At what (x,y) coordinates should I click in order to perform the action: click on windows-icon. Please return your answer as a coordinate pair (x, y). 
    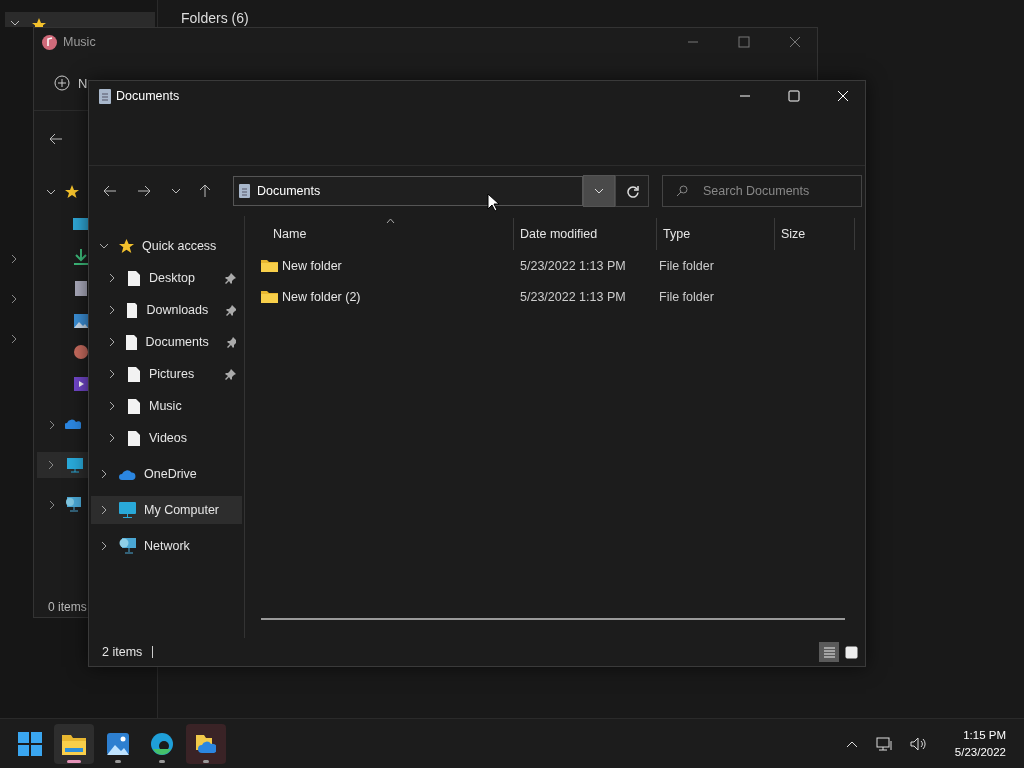
    Looking at the image, I should click on (30, 743).